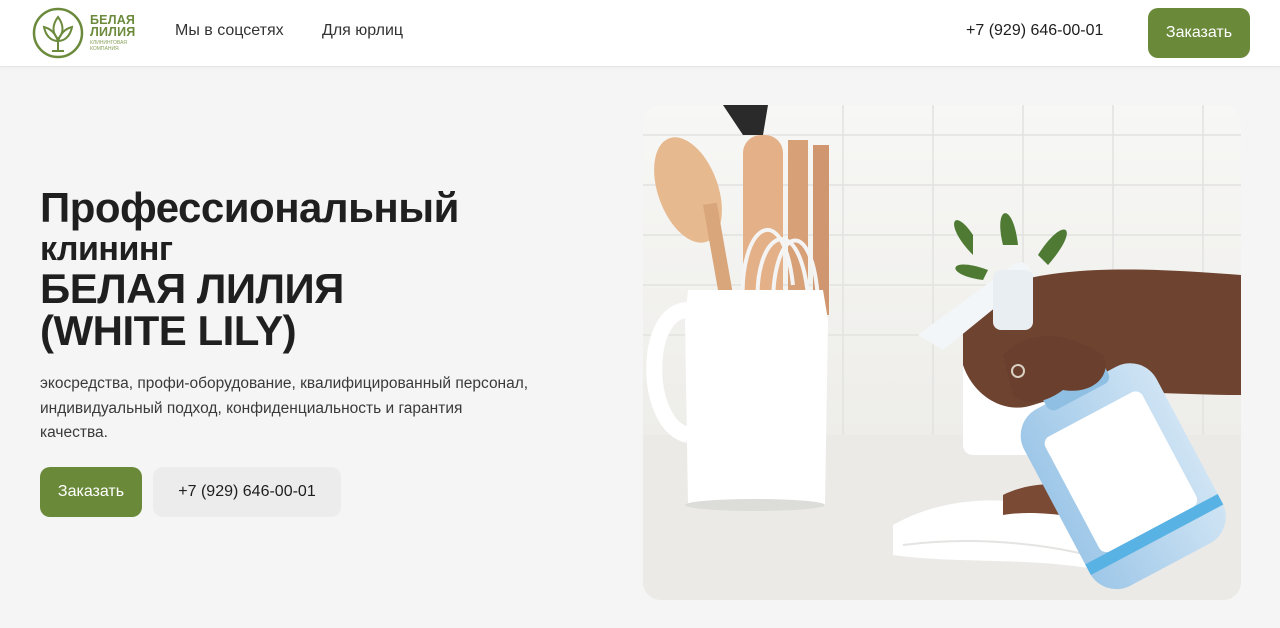 The image size is (1280, 628). What do you see at coordinates (109, 46) in the screenshot?
I see `brand-tagline: клининговая компания` at bounding box center [109, 46].